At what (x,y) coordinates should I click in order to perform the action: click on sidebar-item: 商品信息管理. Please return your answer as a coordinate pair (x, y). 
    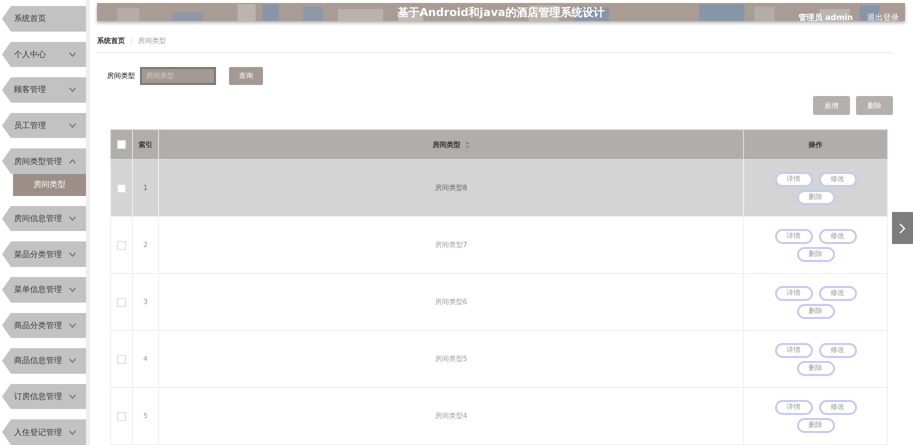
    Looking at the image, I should click on (44, 361).